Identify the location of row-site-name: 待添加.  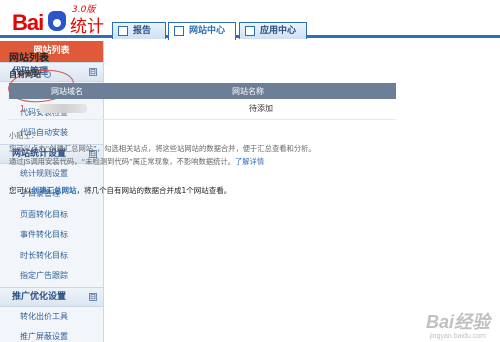
(310, 109).